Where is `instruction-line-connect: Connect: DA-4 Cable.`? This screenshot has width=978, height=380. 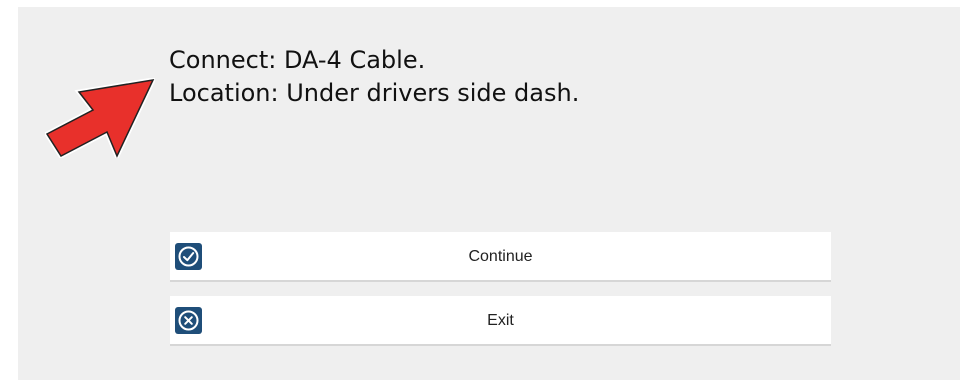
instruction-line-connect: Connect: DA-4 Cable. is located at coordinates (297, 60).